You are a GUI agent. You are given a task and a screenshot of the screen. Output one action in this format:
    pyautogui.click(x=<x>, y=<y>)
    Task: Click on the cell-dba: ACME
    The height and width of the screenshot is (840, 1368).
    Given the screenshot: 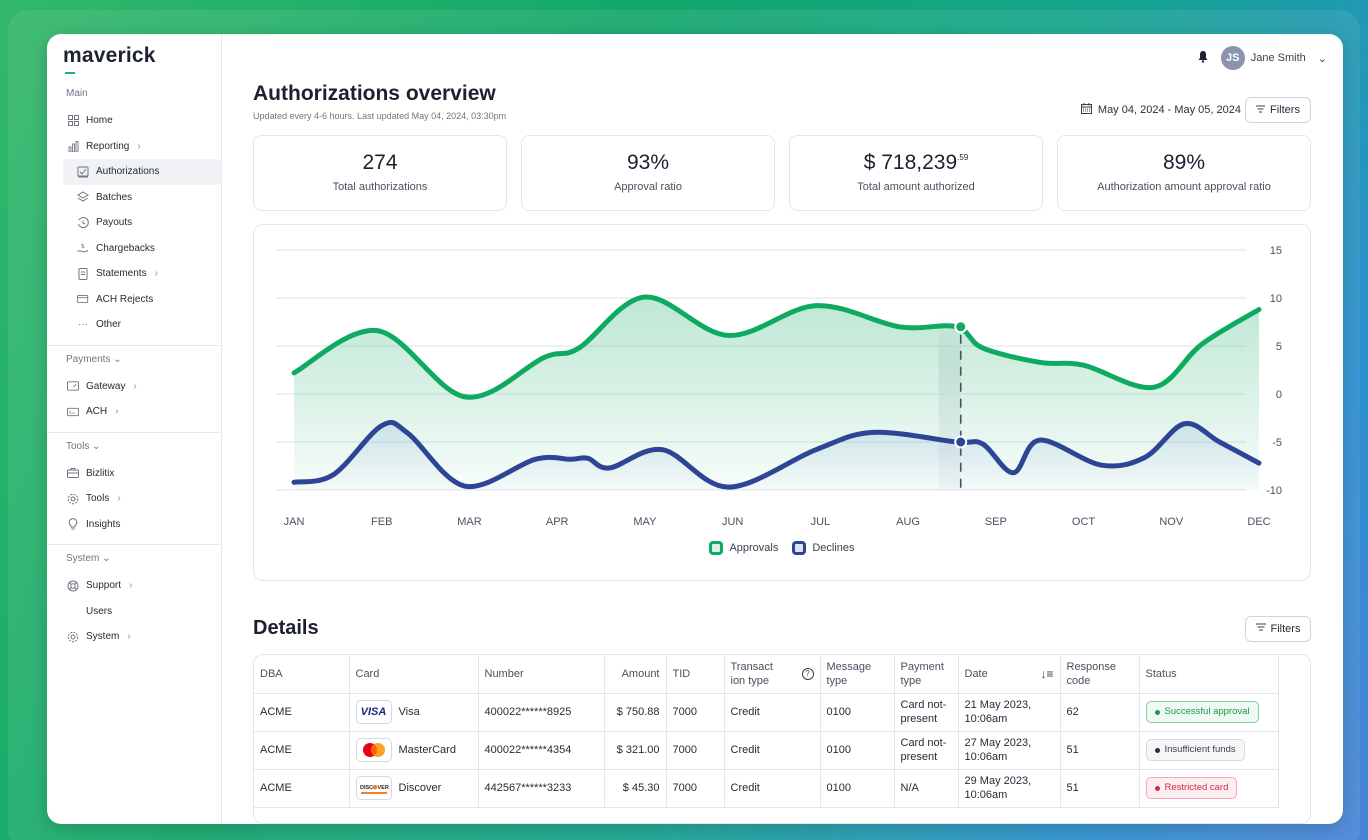 What is the action you would take?
    pyautogui.click(x=302, y=788)
    